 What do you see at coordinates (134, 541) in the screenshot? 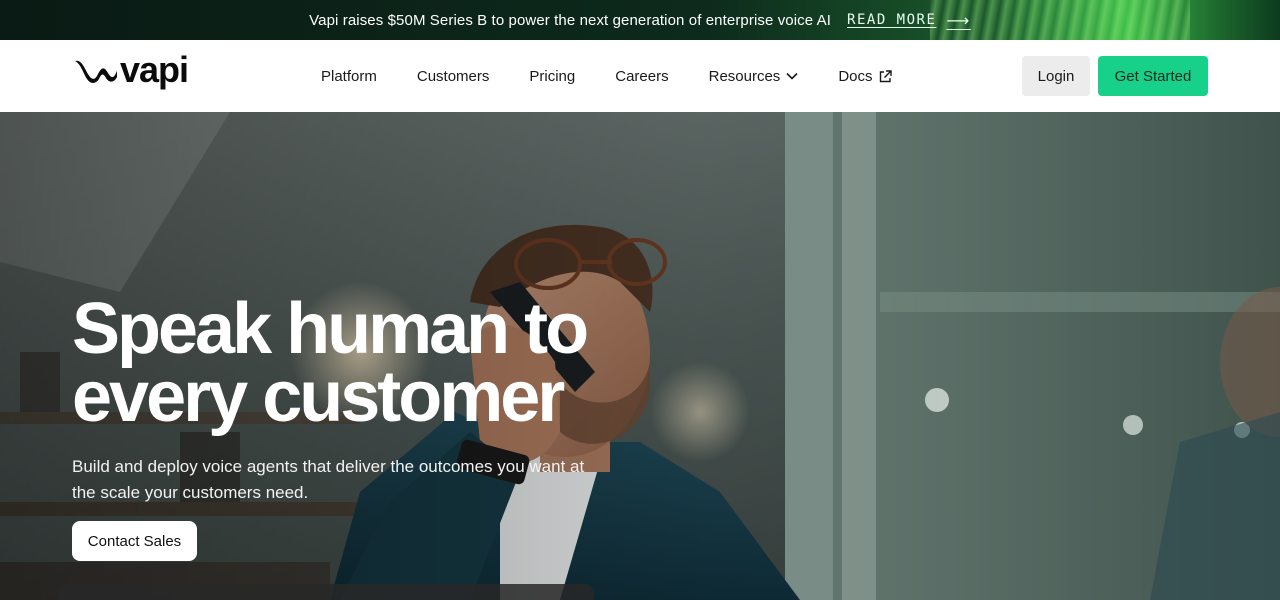
I see `contact-sales-button: Contact Sales` at bounding box center [134, 541].